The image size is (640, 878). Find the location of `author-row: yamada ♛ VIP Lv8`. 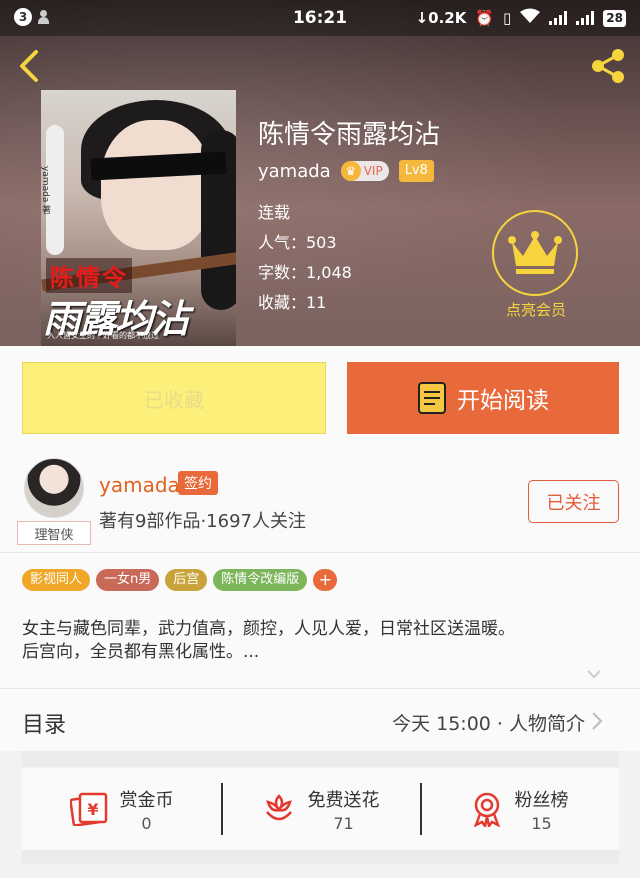

author-row: yamada ♛ VIP Lv8 is located at coordinates (346, 171).